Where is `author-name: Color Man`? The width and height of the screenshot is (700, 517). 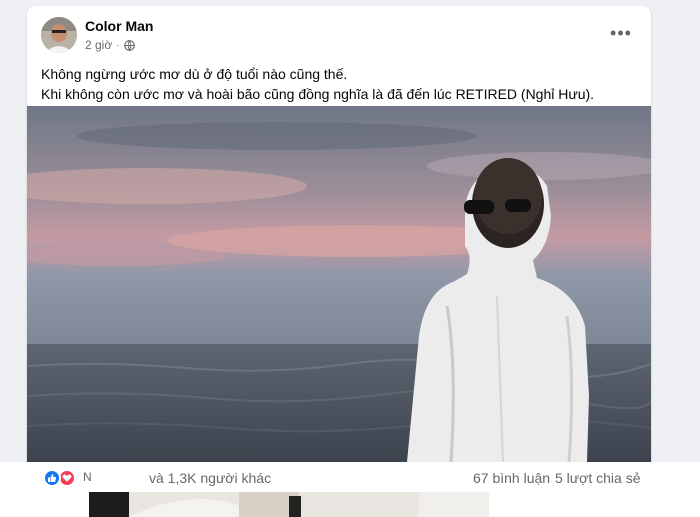
author-name: Color Man is located at coordinates (119, 26).